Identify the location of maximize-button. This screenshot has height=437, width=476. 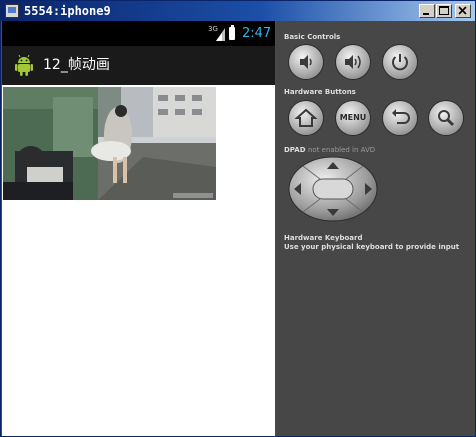
(444, 11).